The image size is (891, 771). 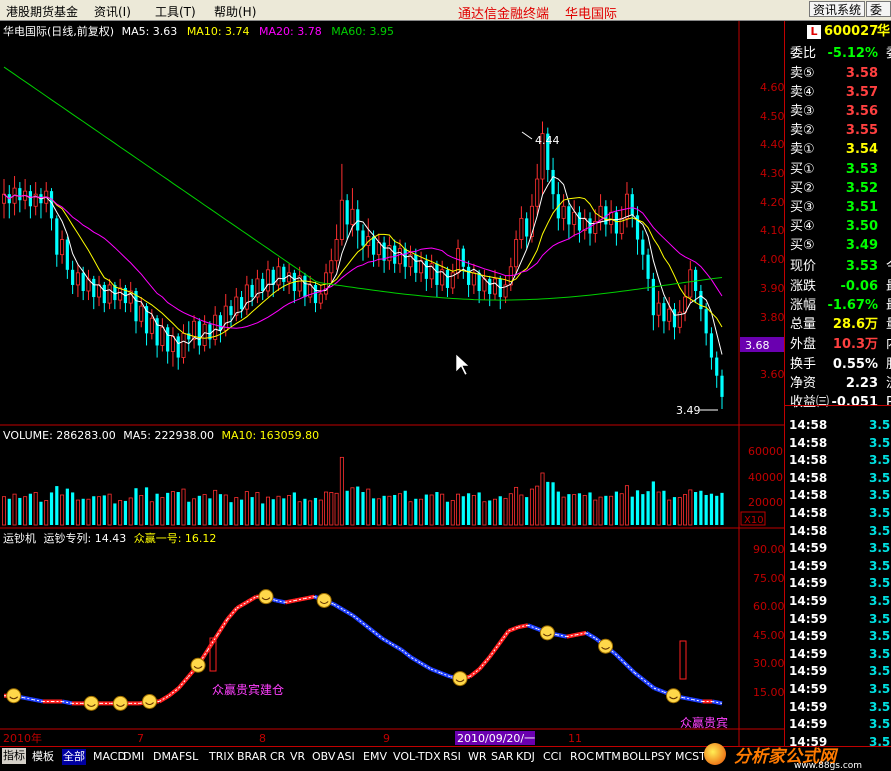 I want to click on quote-label: 收益㈢, so click(x=810, y=402).